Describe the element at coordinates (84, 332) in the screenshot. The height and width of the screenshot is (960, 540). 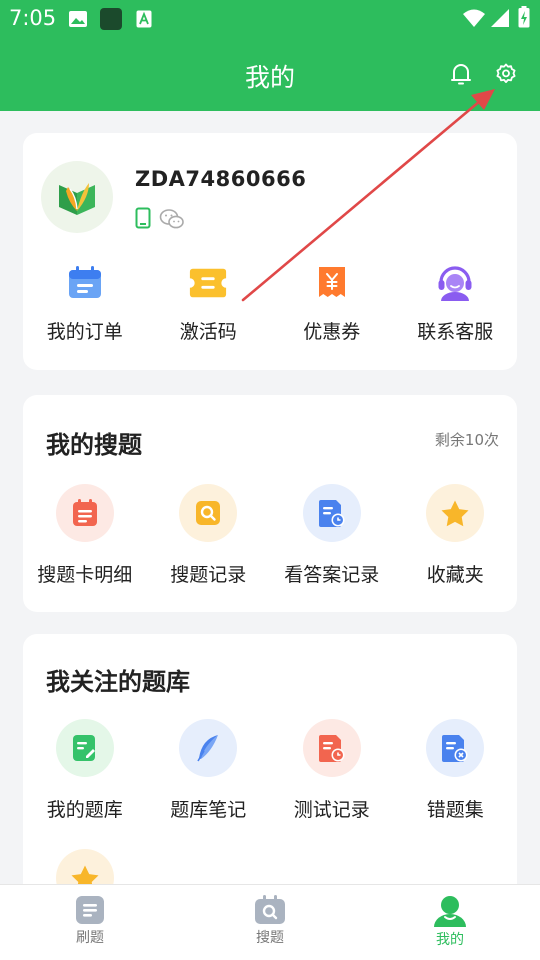
I see `my-orders-label: 我的订单` at that location.